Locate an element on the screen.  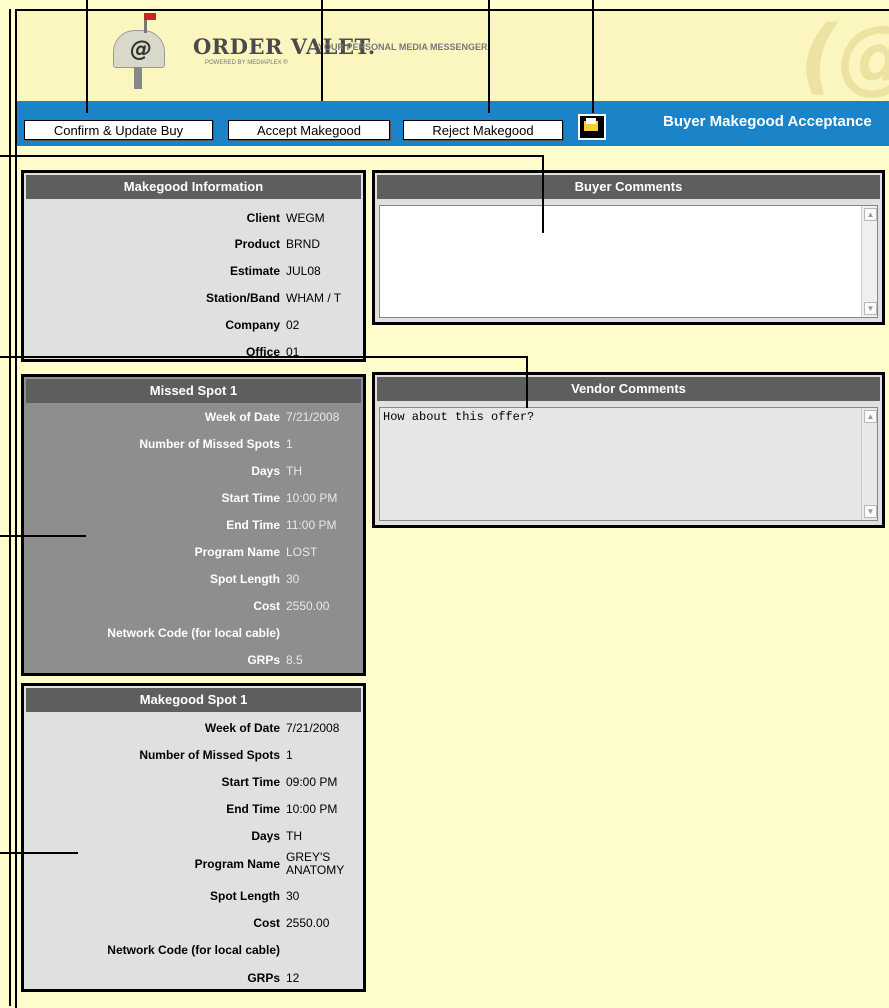
print-icon is located at coordinates (592, 127).